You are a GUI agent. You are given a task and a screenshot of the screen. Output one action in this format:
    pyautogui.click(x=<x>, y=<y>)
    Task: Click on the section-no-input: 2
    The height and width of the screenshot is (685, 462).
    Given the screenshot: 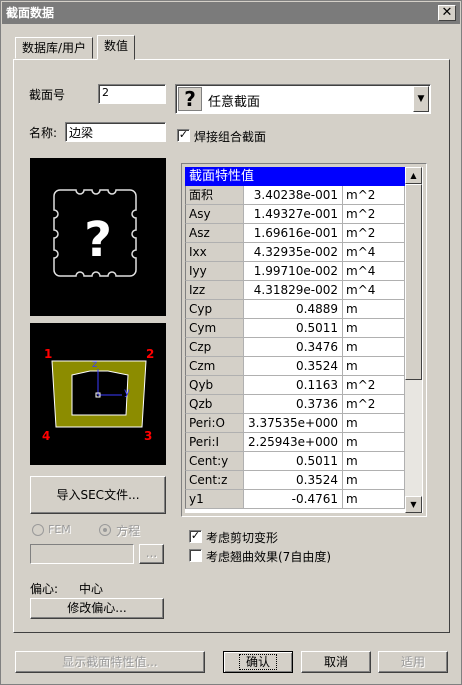 What is the action you would take?
    pyautogui.click(x=132, y=94)
    